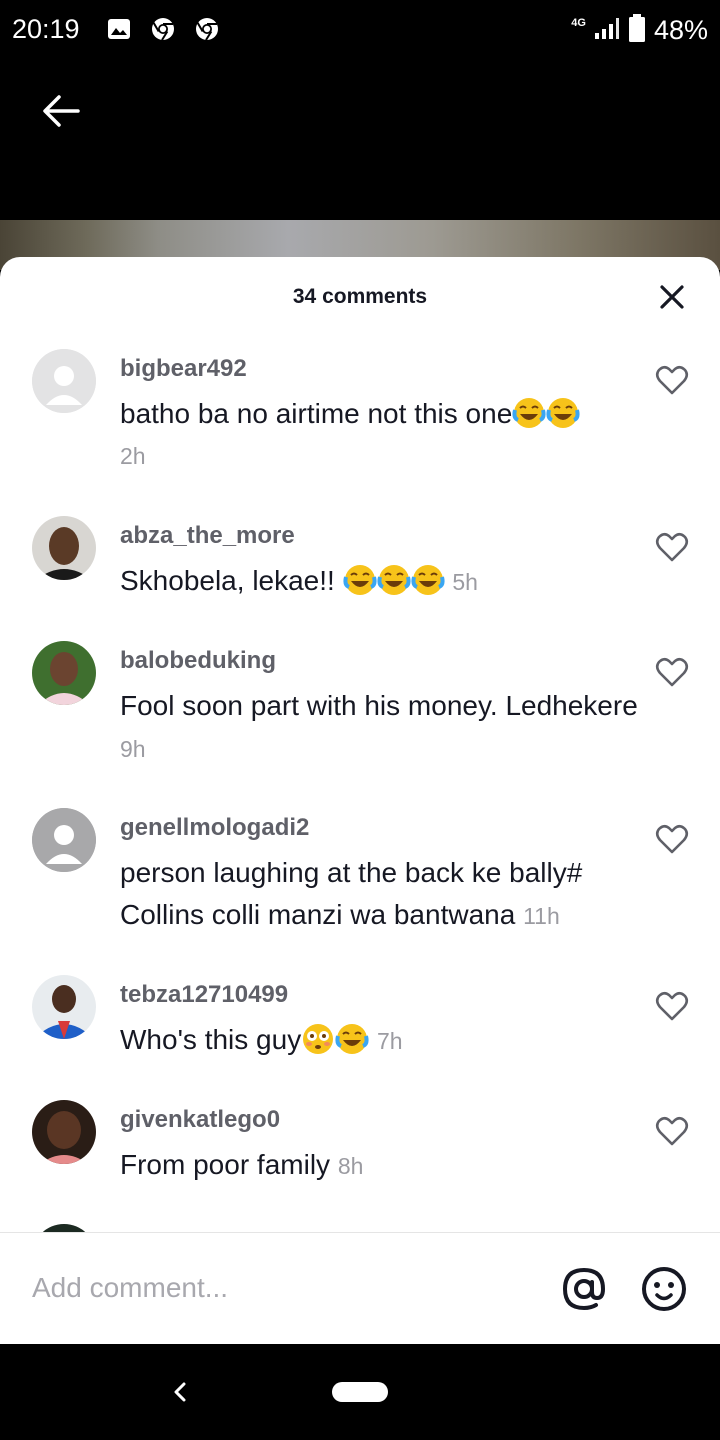 This screenshot has width=720, height=1440. Describe the element at coordinates (380, 1165) in the screenshot. I see `comment-text: From poor family 8h` at that location.